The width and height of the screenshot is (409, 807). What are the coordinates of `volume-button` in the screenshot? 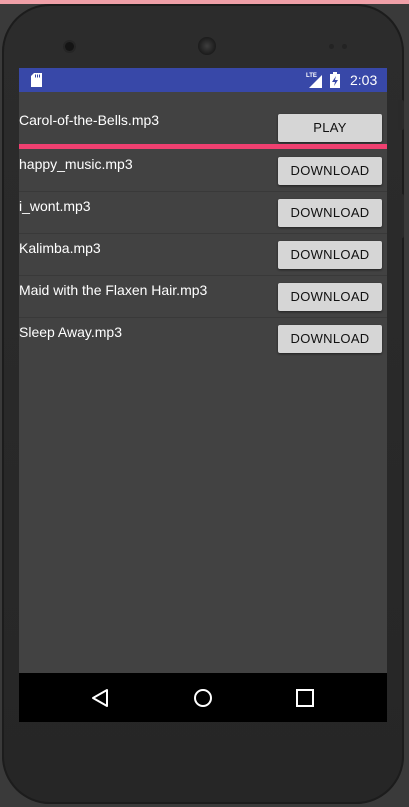 It's located at (401, 115).